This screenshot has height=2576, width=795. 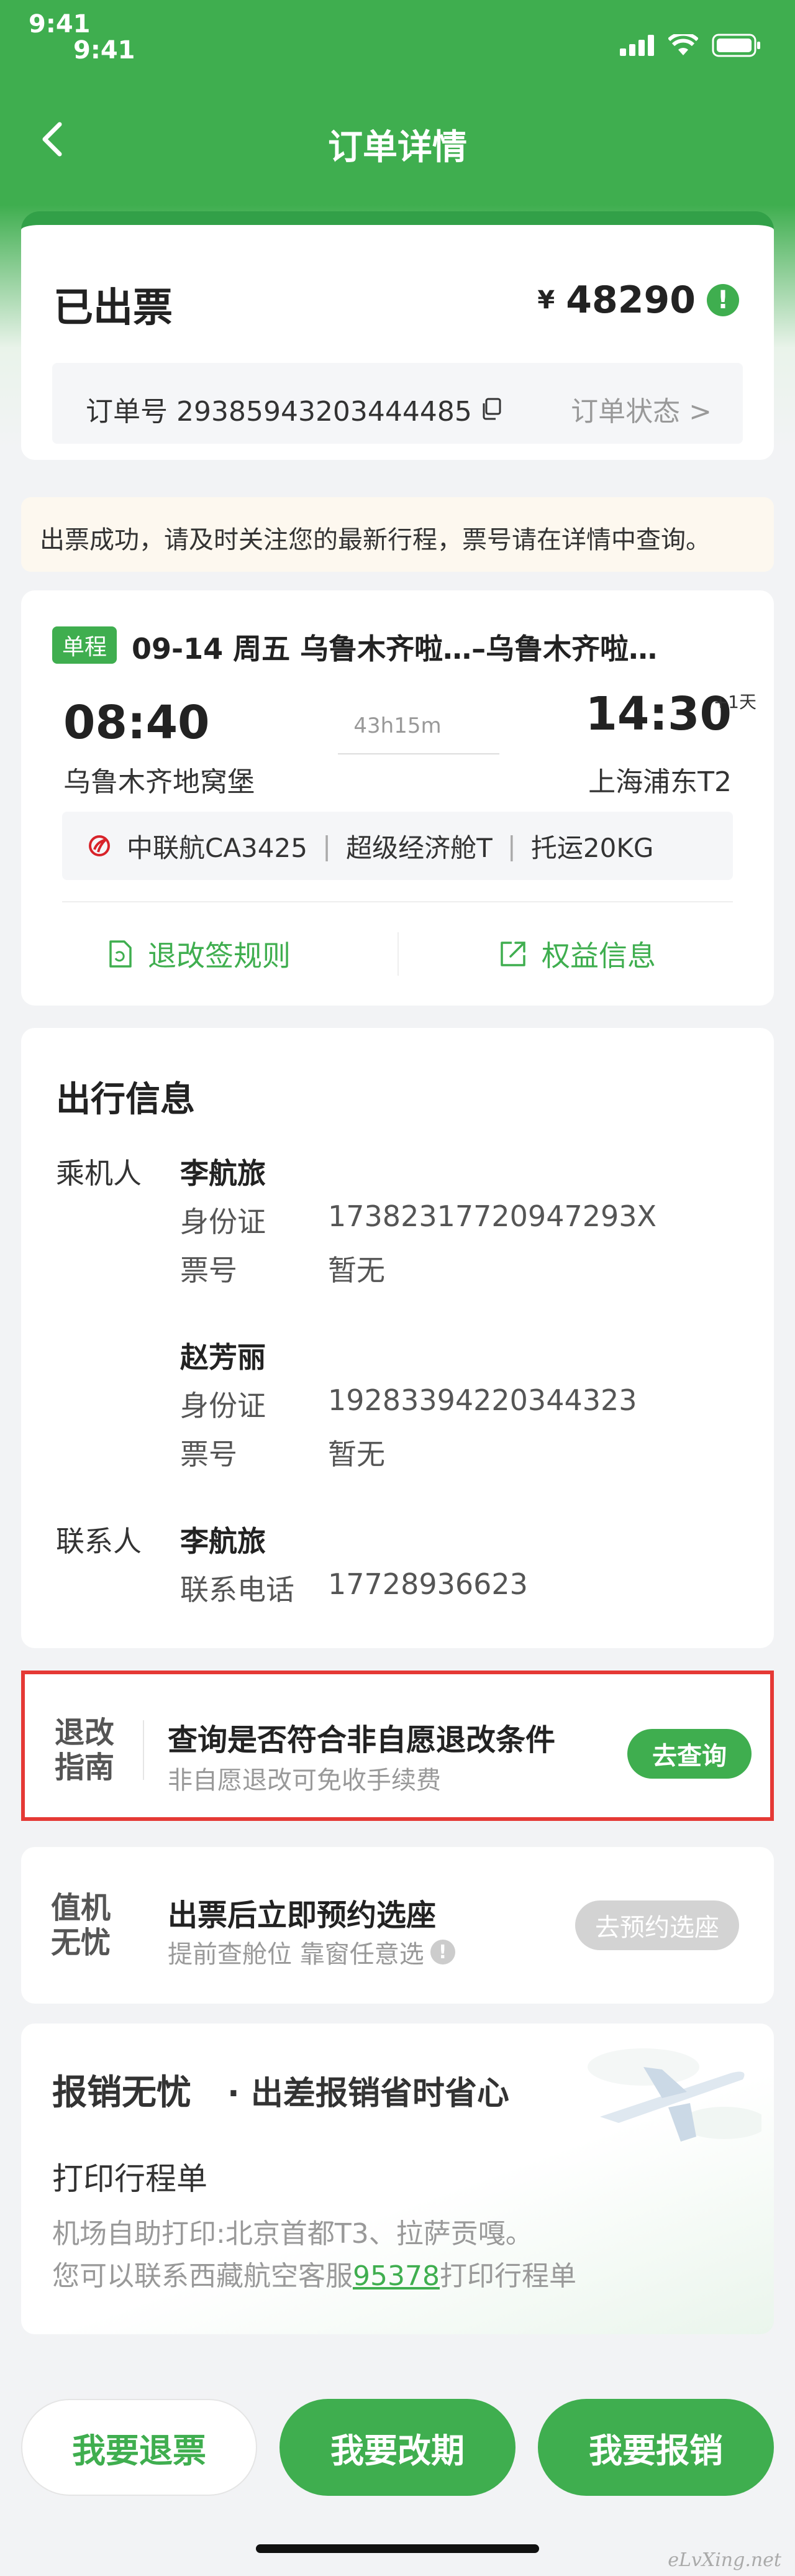 What do you see at coordinates (492, 409) in the screenshot?
I see `copy-icon` at bounding box center [492, 409].